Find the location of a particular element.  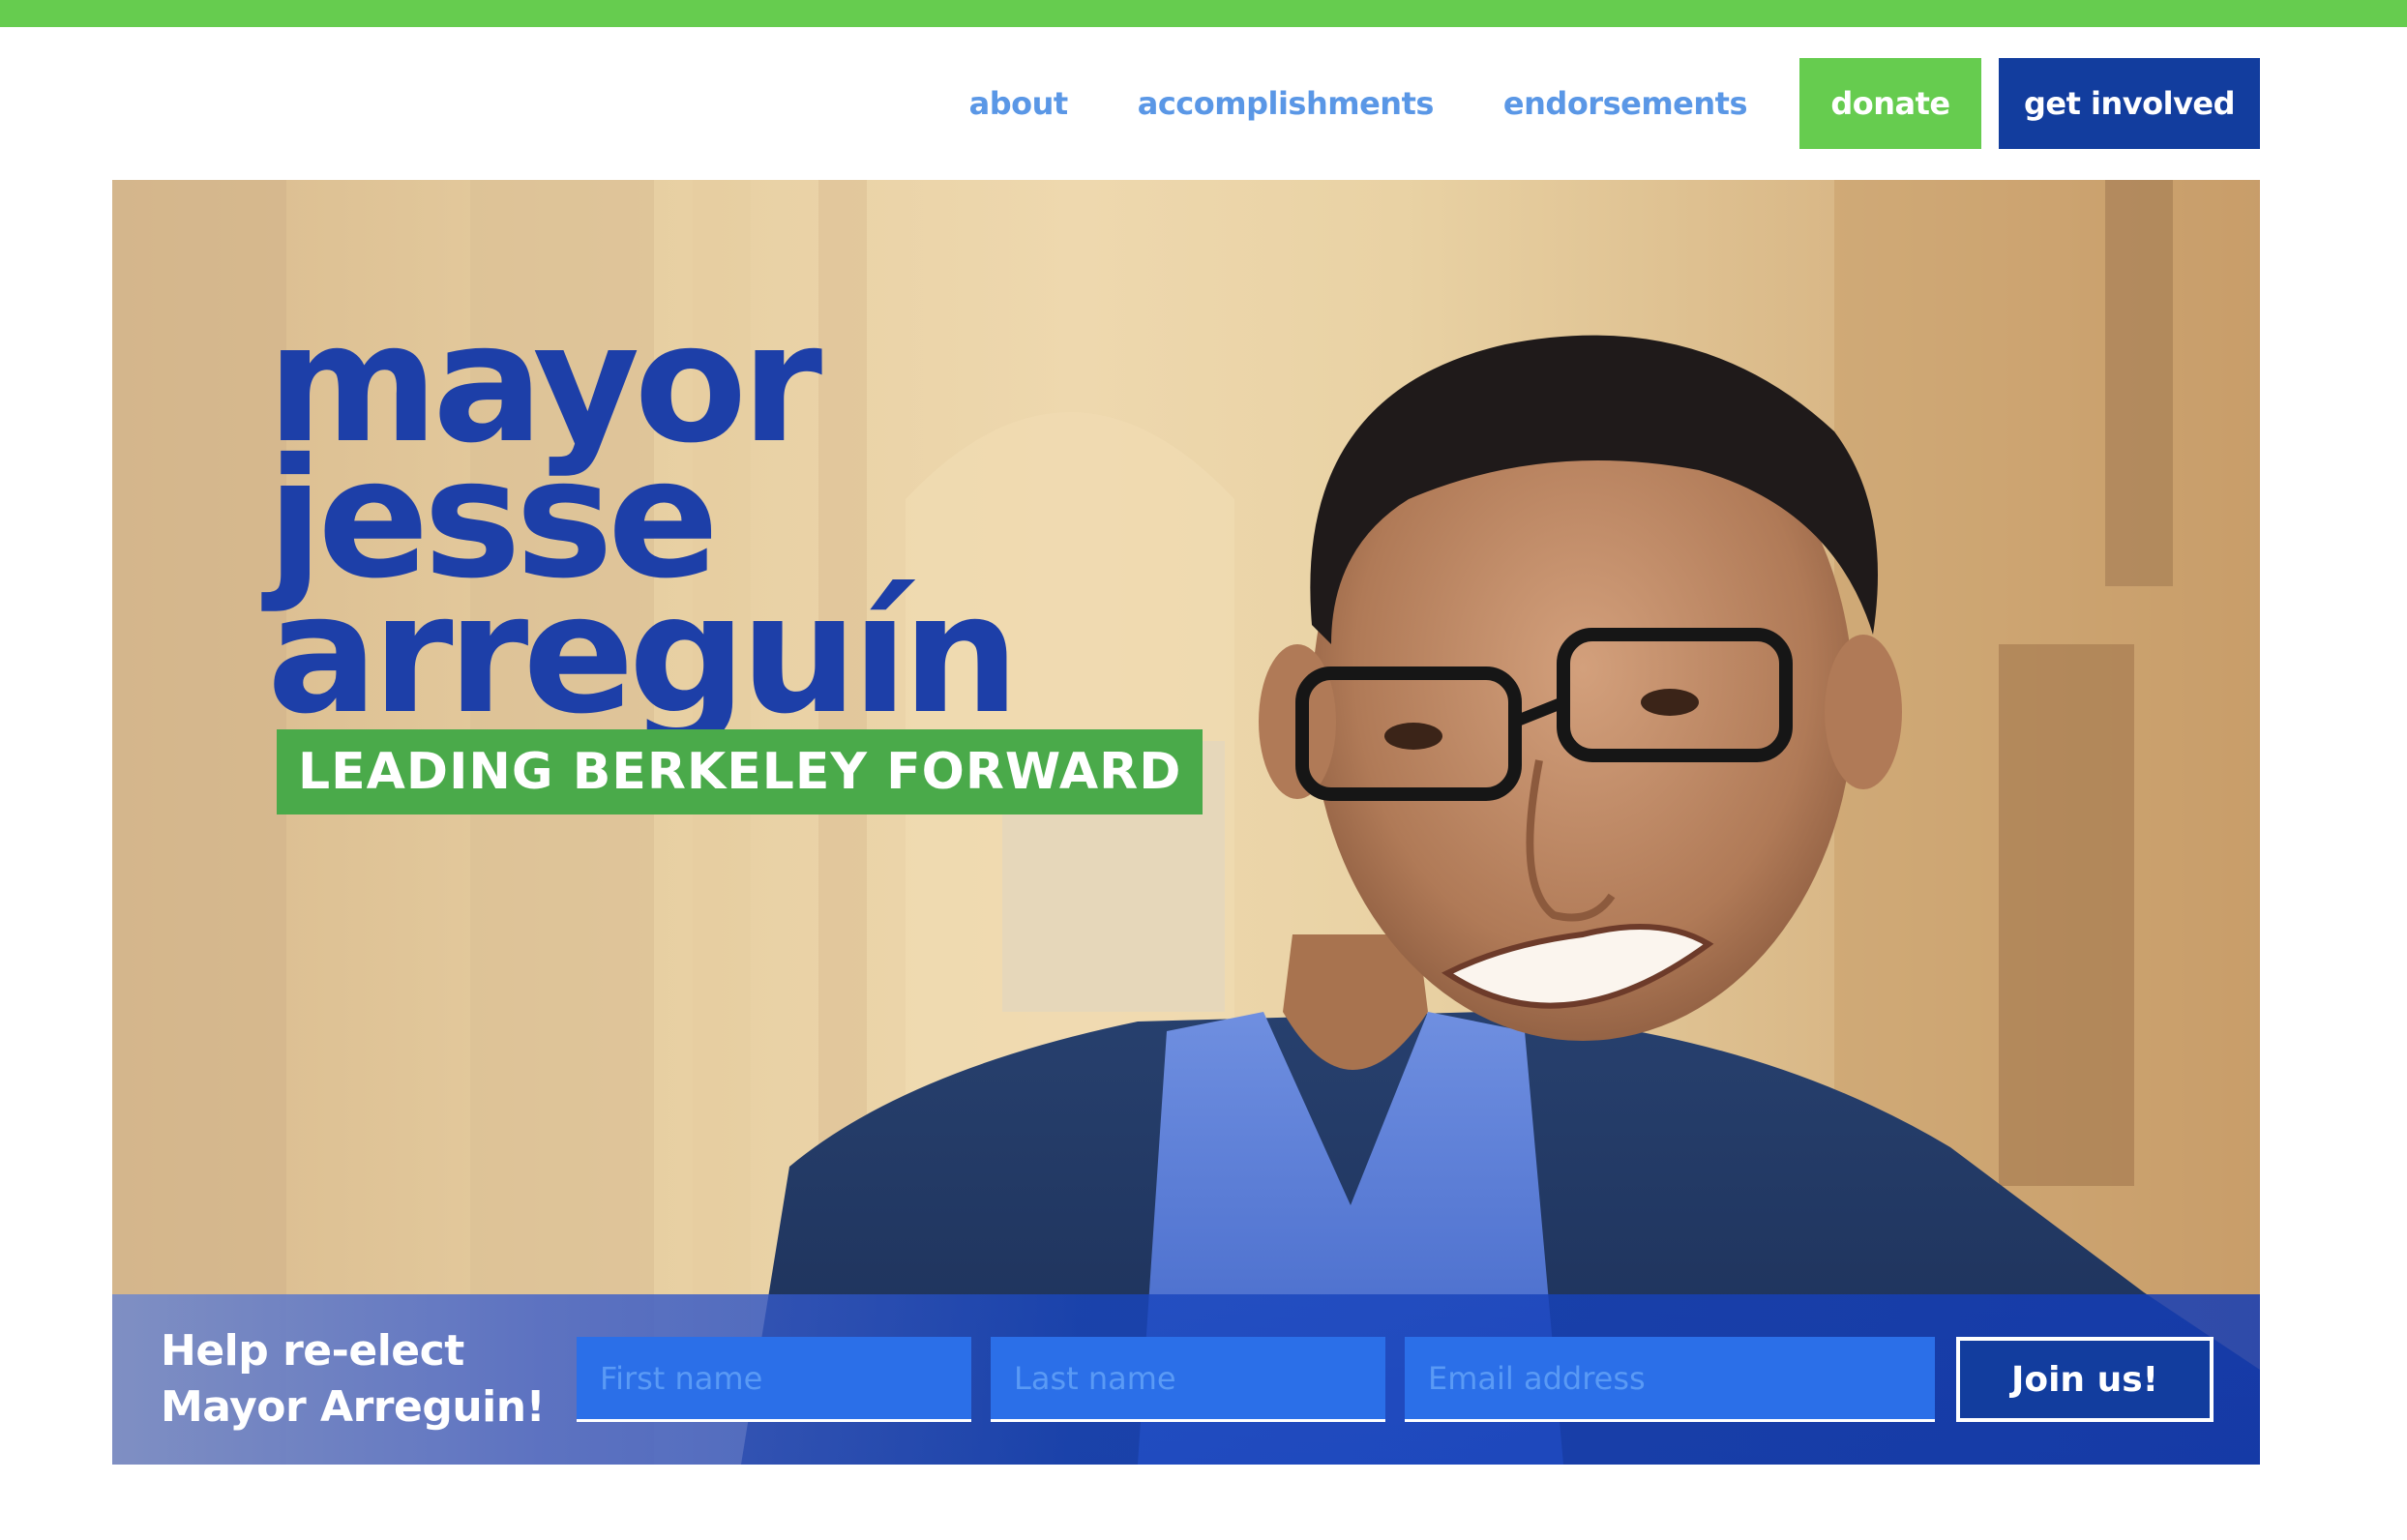

top-accent-bar is located at coordinates (1203, 13).